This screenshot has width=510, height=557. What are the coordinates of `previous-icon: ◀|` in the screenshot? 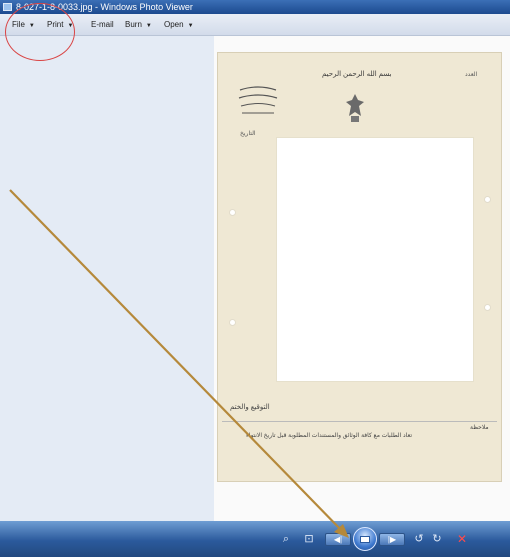 It's located at (338, 539).